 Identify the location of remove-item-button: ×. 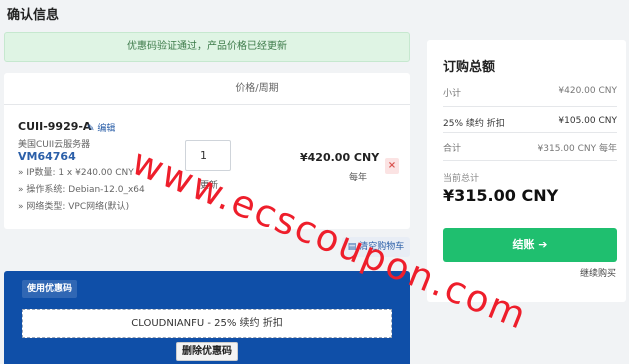
(392, 166).